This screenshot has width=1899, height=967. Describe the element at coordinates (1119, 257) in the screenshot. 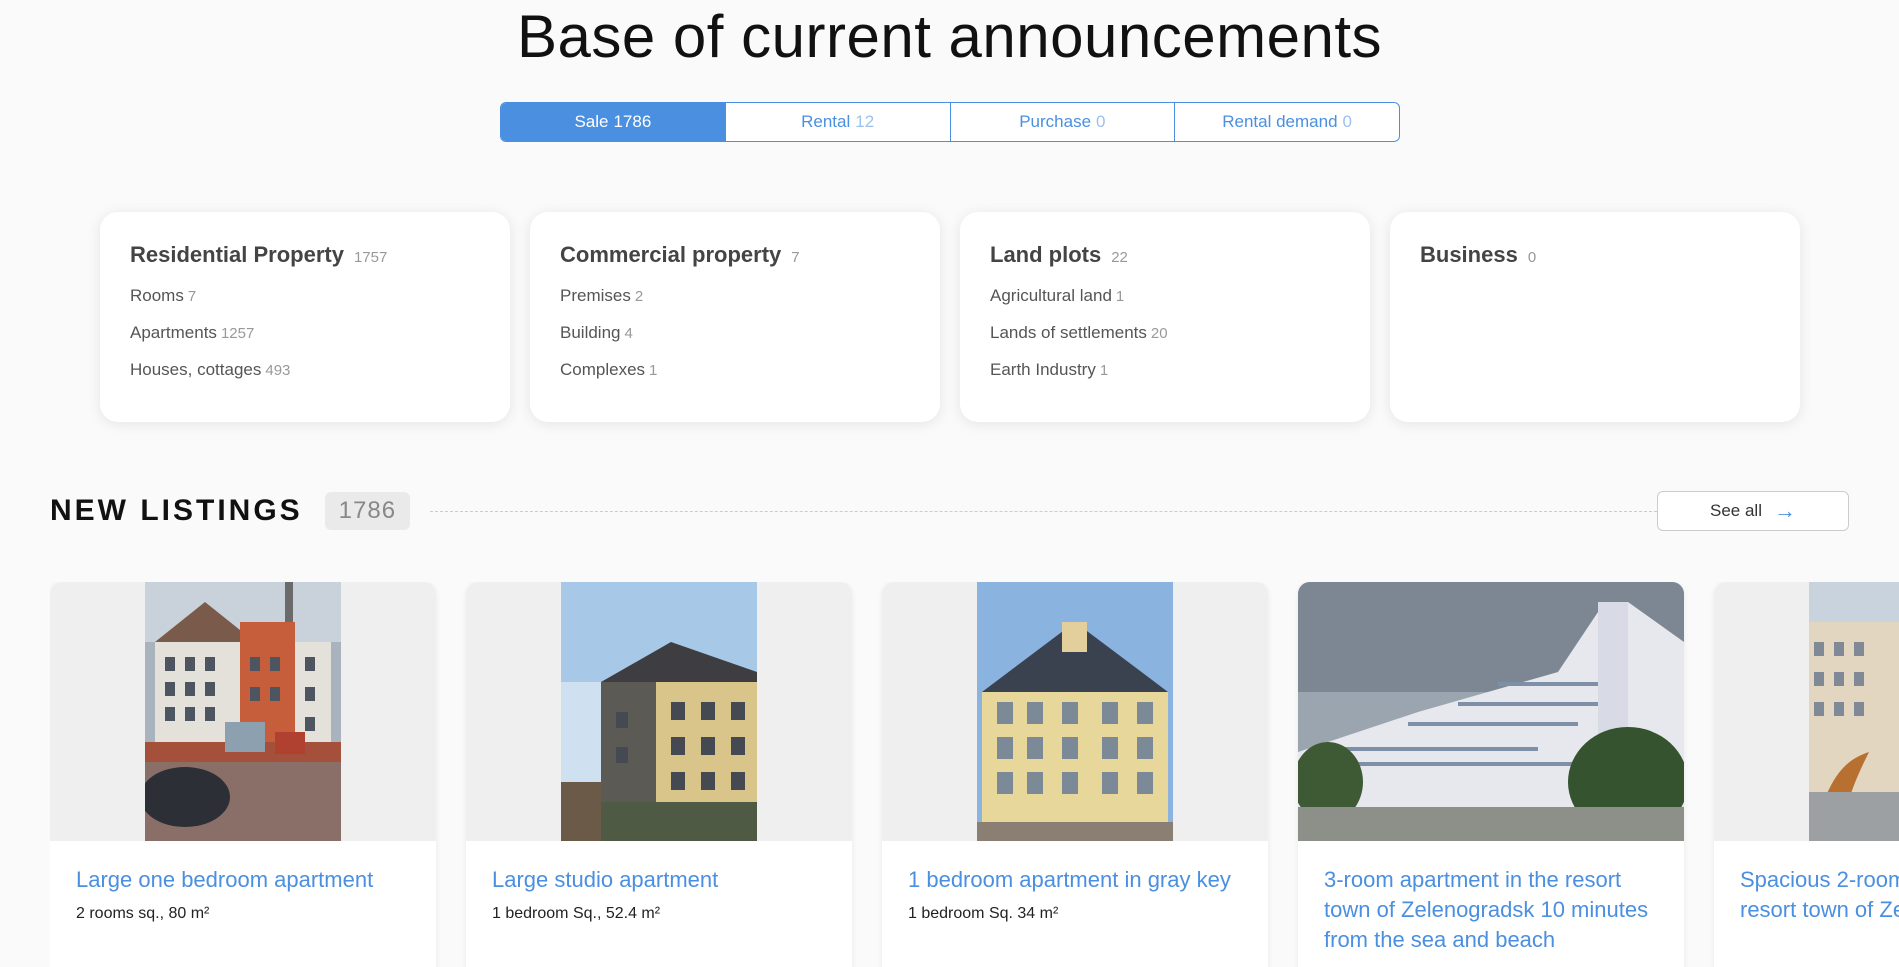

I see `category-count: 22` at that location.